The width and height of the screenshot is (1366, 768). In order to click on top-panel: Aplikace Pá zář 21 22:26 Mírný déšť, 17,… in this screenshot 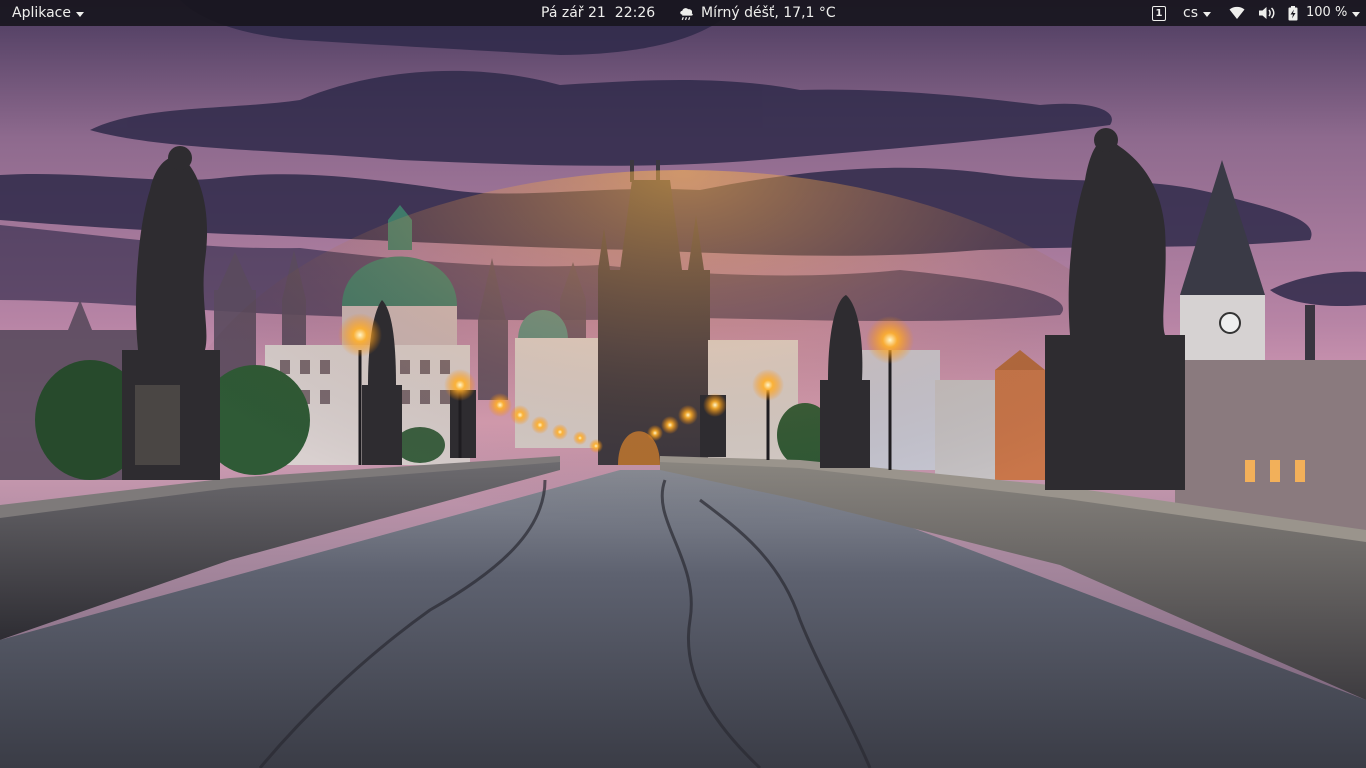, I will do `click(683, 13)`.